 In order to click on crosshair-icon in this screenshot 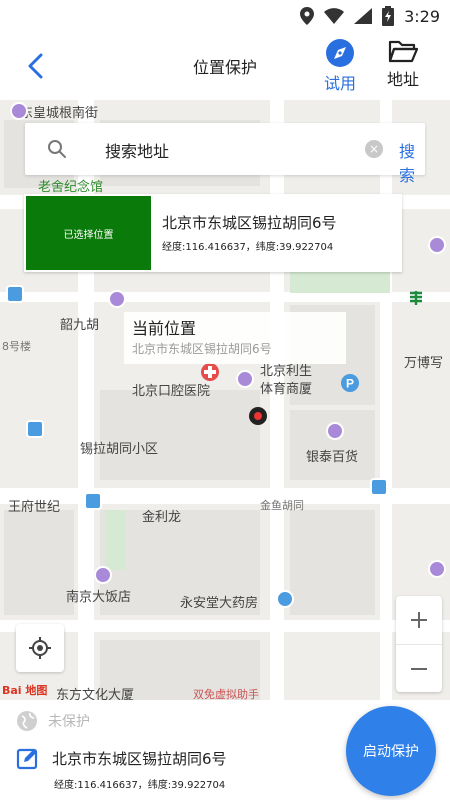, I will do `click(40, 648)`.